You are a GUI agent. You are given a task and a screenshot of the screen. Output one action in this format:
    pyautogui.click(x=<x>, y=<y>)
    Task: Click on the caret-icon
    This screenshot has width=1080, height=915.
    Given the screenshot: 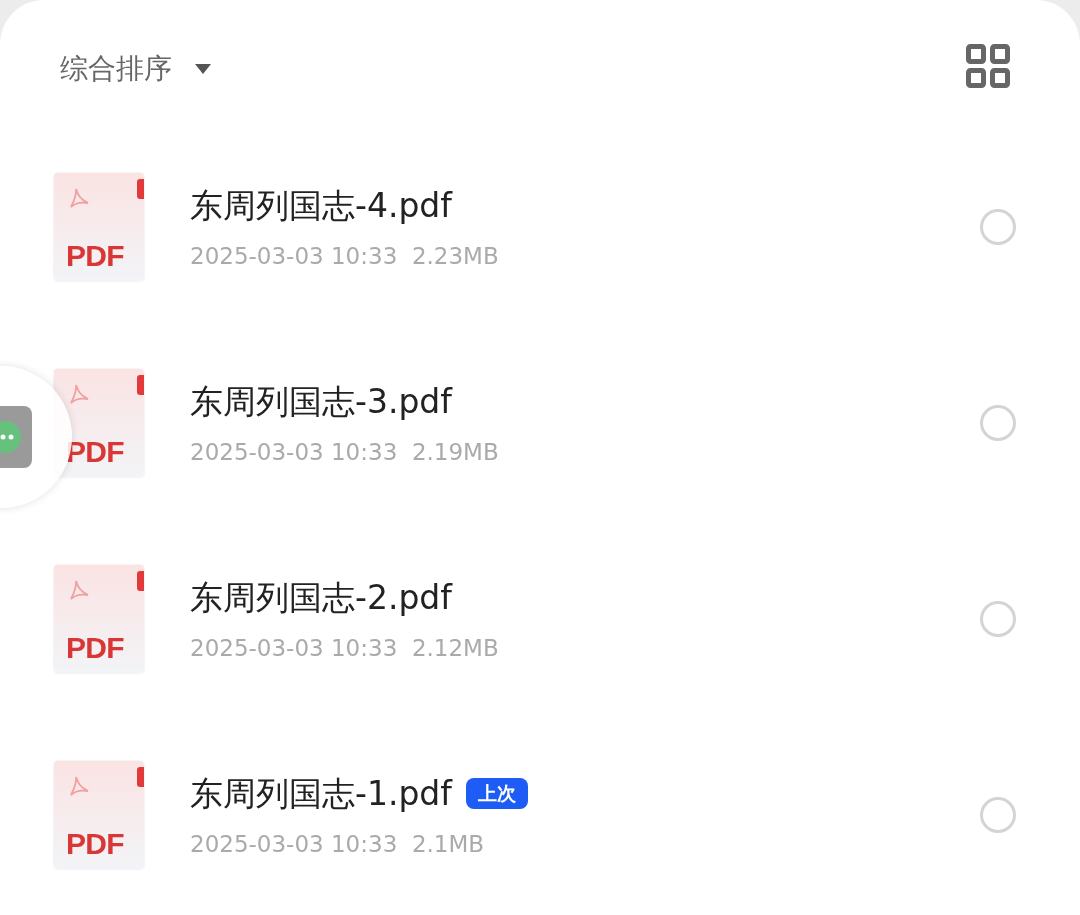 What is the action you would take?
    pyautogui.click(x=203, y=69)
    